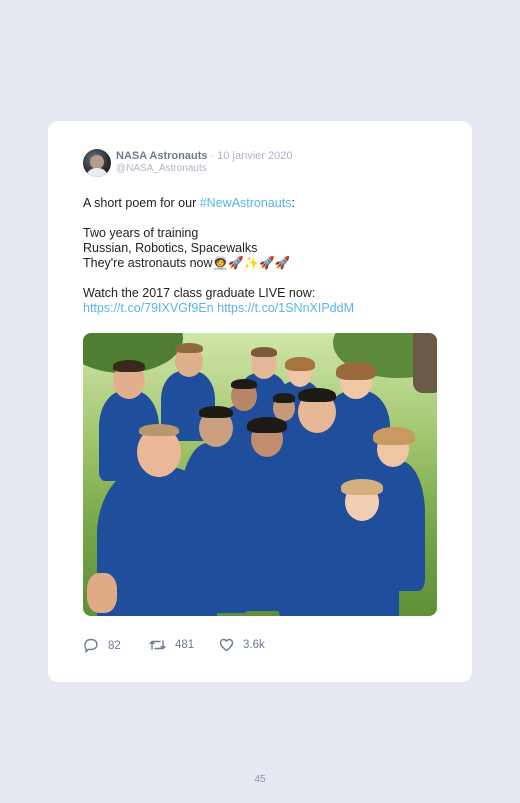 Image resolution: width=520 pixels, height=803 pixels. What do you see at coordinates (199, 293) in the screenshot?
I see `watch-line: Watch the 2017 class graduate LIVE now:` at bounding box center [199, 293].